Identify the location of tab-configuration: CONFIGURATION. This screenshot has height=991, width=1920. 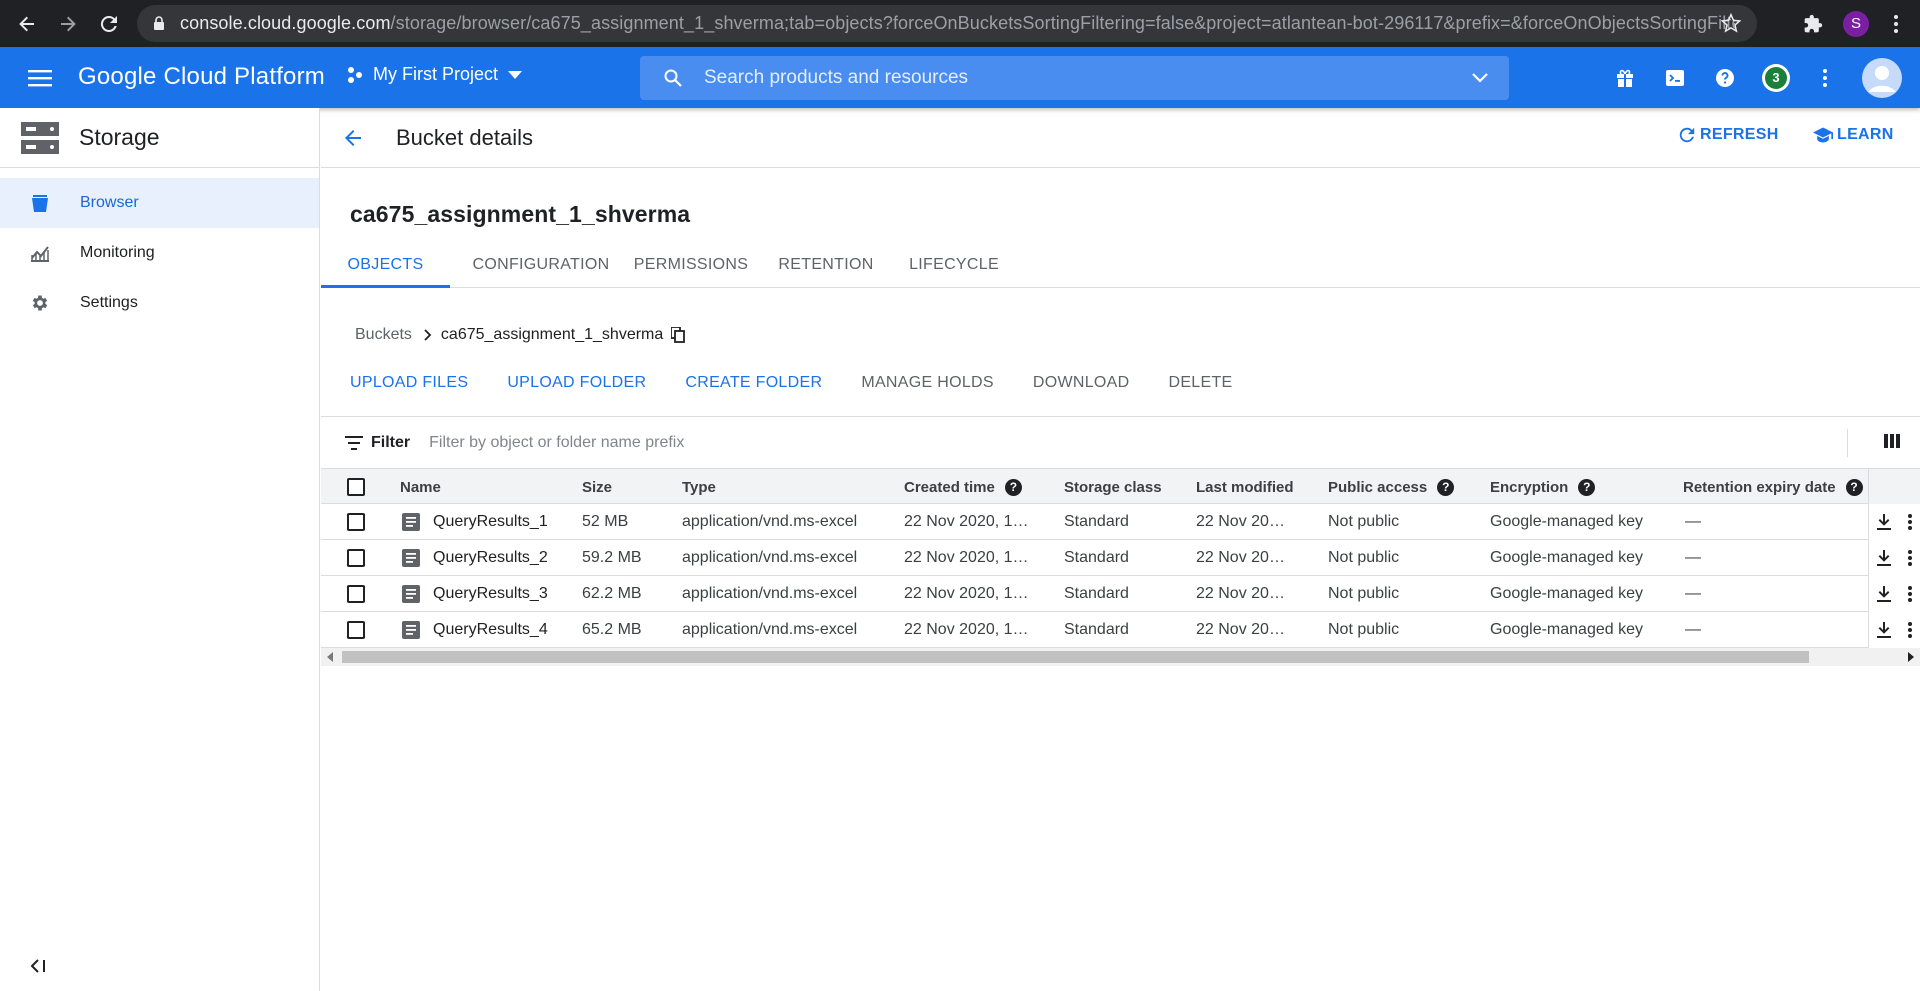
(541, 263).